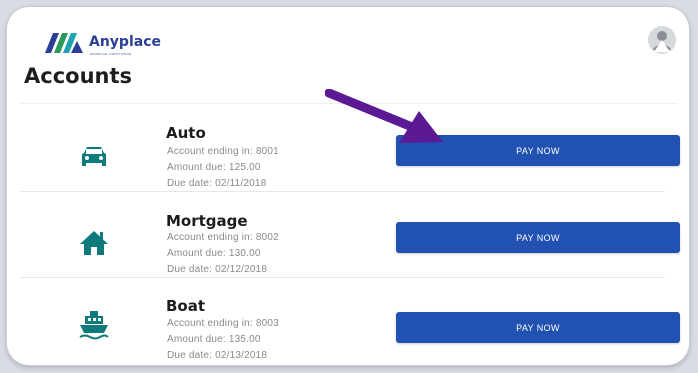  I want to click on account-number: Account ending in: 8002, so click(223, 237).